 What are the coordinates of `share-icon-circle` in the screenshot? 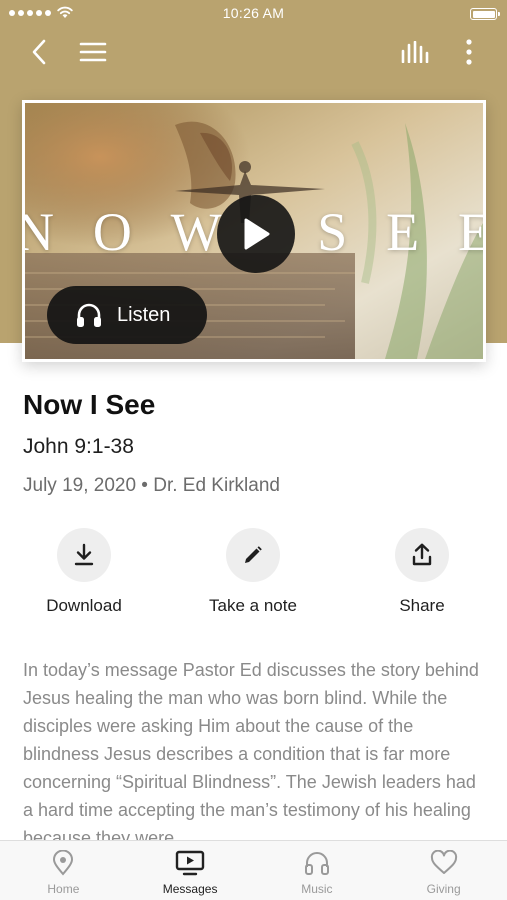 It's located at (422, 555).